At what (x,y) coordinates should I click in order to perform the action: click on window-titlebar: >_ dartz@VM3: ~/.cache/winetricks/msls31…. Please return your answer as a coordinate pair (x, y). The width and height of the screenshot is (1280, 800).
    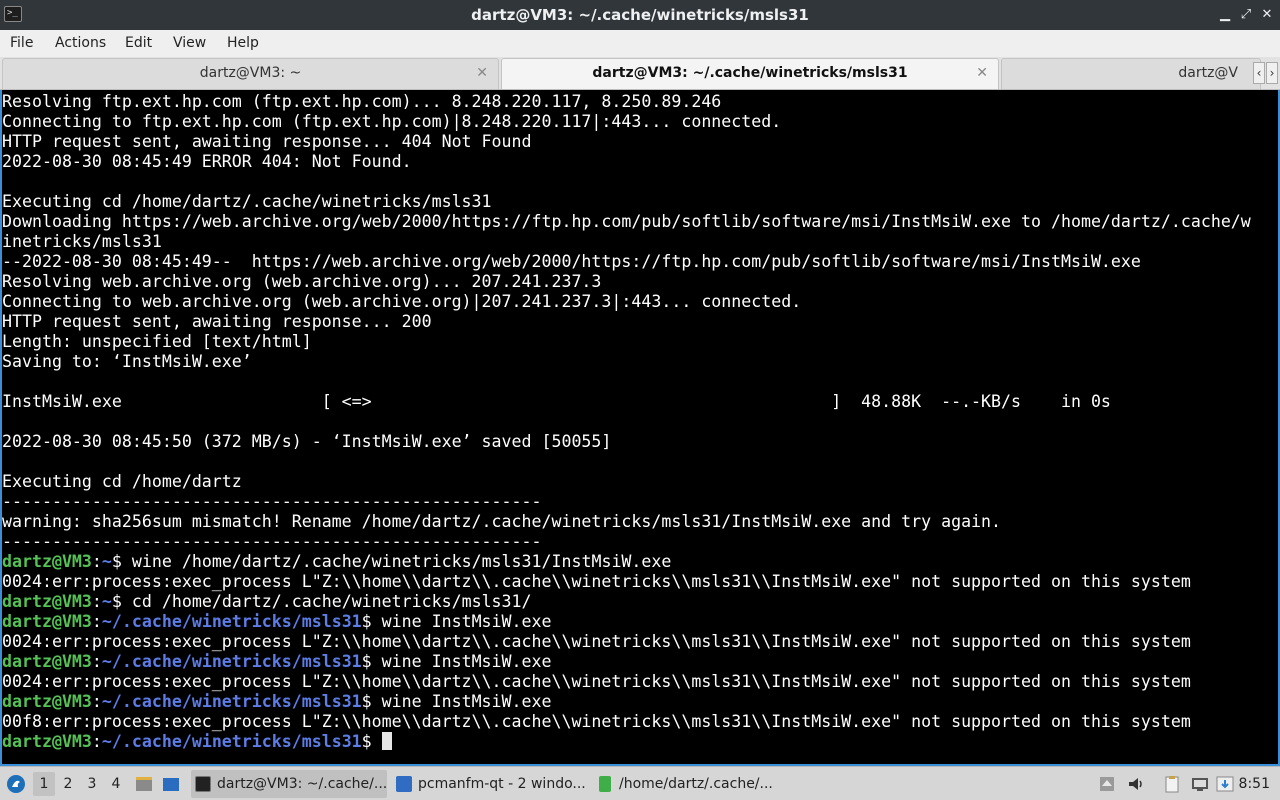
    Looking at the image, I should click on (640, 15).